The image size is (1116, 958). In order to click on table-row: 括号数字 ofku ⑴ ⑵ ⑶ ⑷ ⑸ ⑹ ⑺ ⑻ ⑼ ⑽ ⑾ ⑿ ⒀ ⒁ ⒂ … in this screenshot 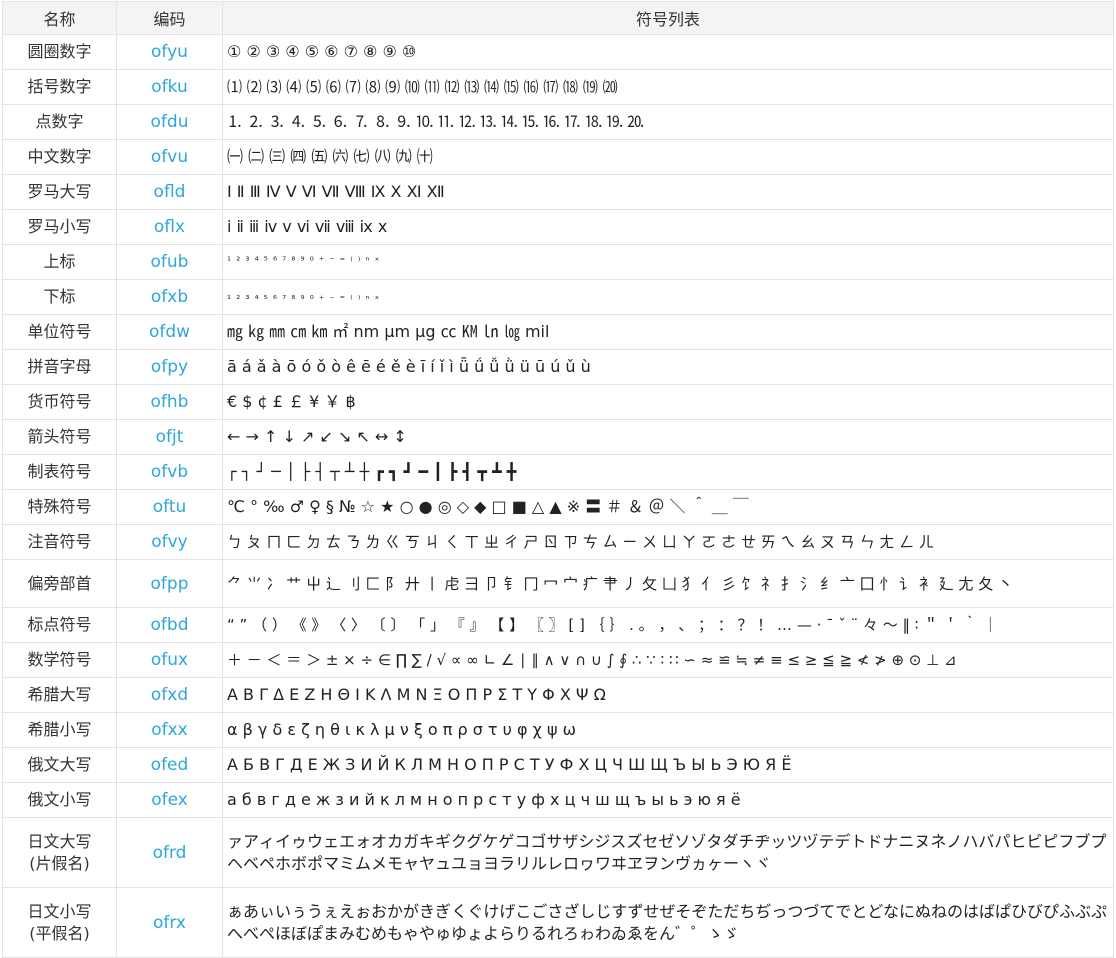, I will do `click(558, 87)`.